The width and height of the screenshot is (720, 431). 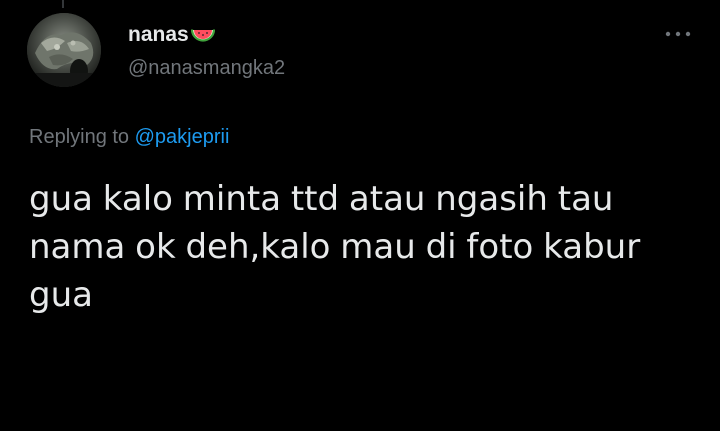 I want to click on display-name: nanas, so click(x=158, y=35).